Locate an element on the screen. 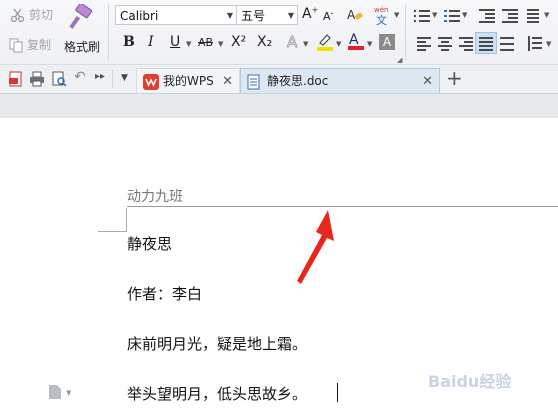  print-preview-icon is located at coordinates (59, 79).